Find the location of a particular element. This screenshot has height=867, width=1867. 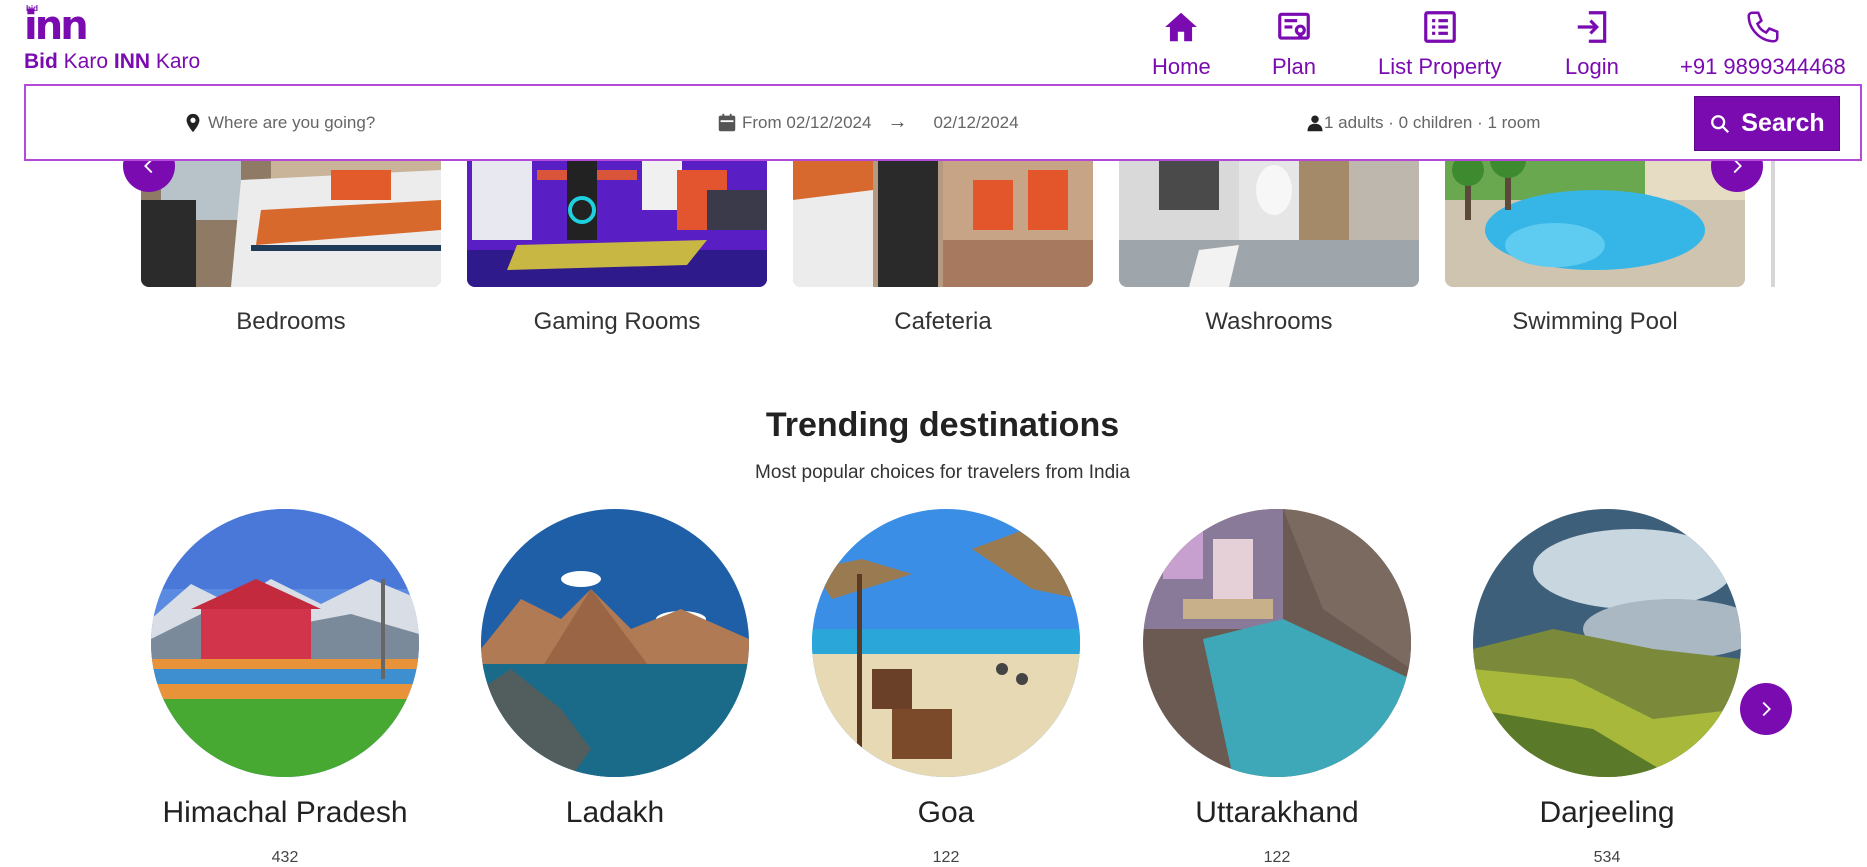

gaming-room-image is located at coordinates (617, 218).